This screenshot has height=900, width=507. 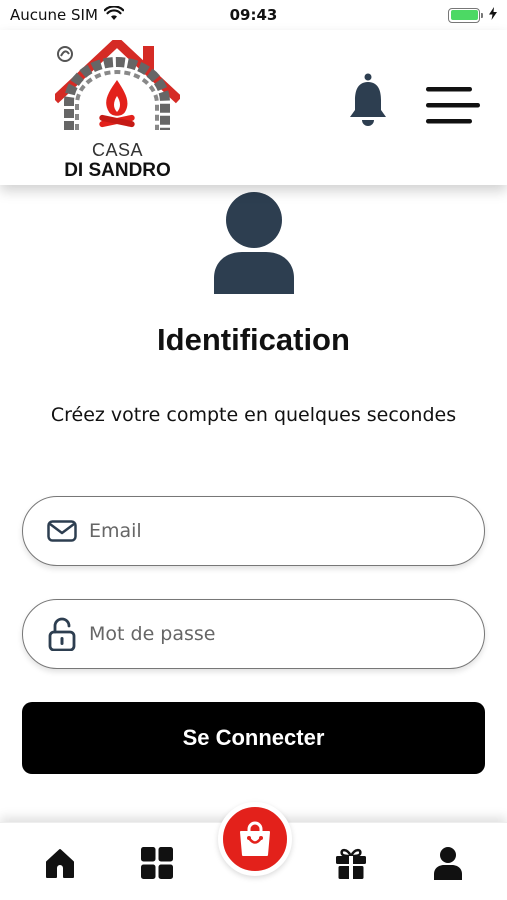 What do you see at coordinates (62, 634) in the screenshot?
I see `unlock-icon` at bounding box center [62, 634].